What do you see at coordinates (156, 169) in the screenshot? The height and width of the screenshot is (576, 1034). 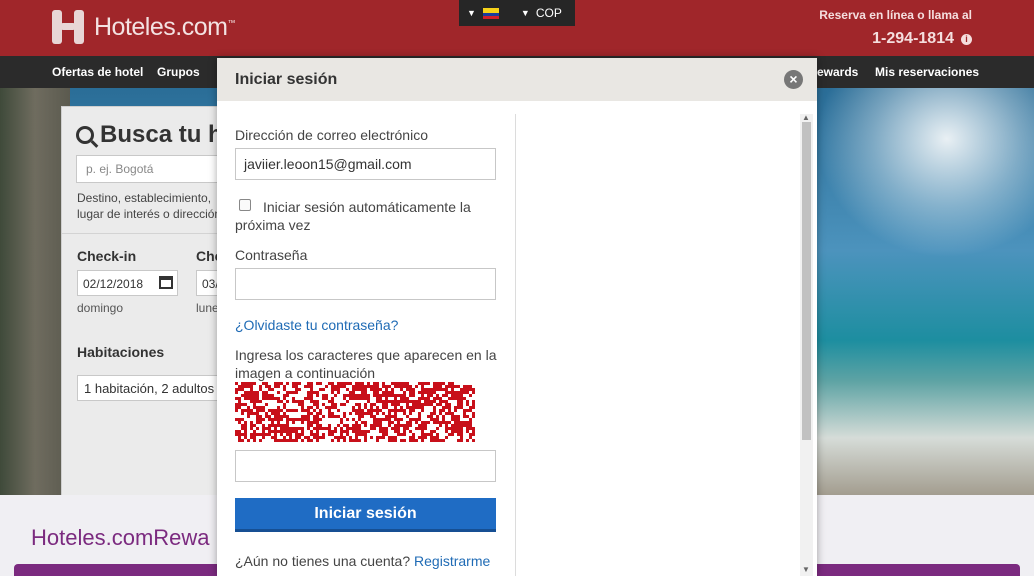 I see `destination-input: p. ej. Bogotá` at bounding box center [156, 169].